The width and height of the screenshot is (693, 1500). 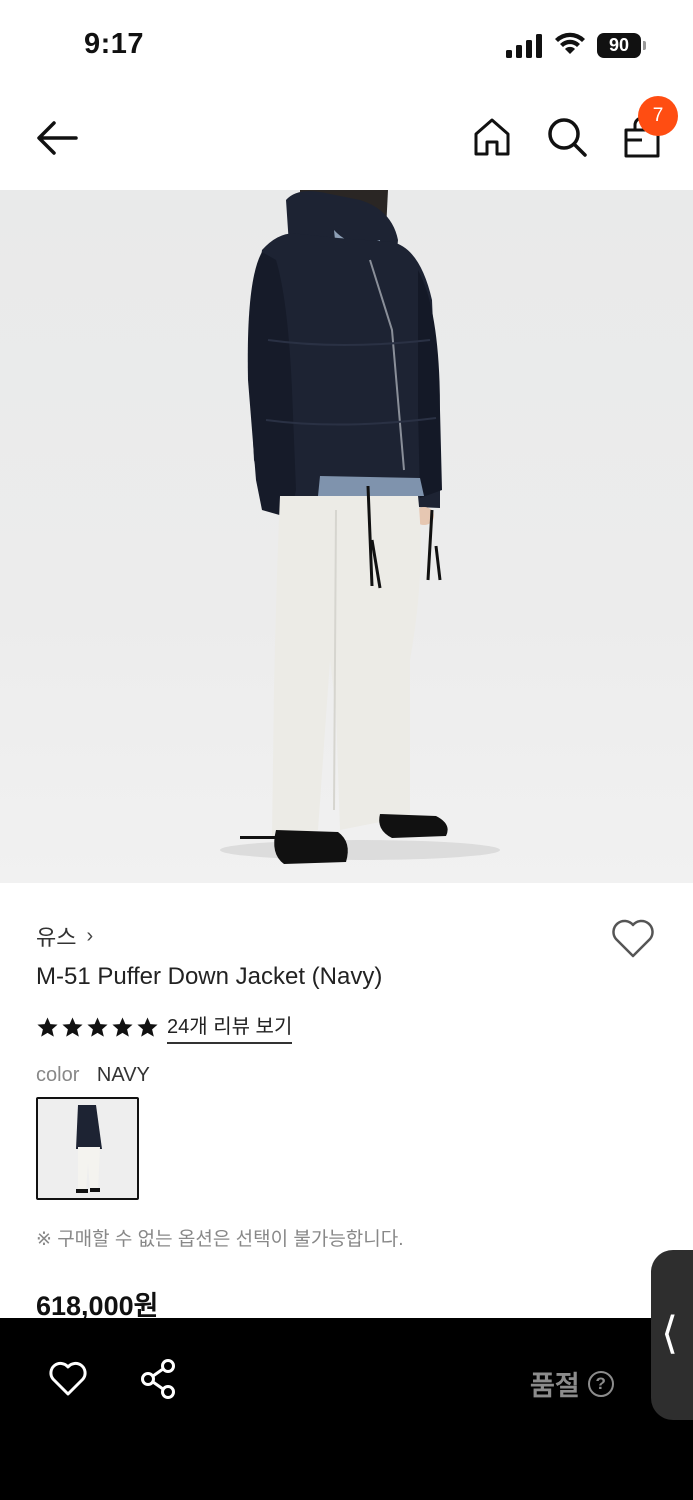 I want to click on share-icon, so click(x=159, y=1379).